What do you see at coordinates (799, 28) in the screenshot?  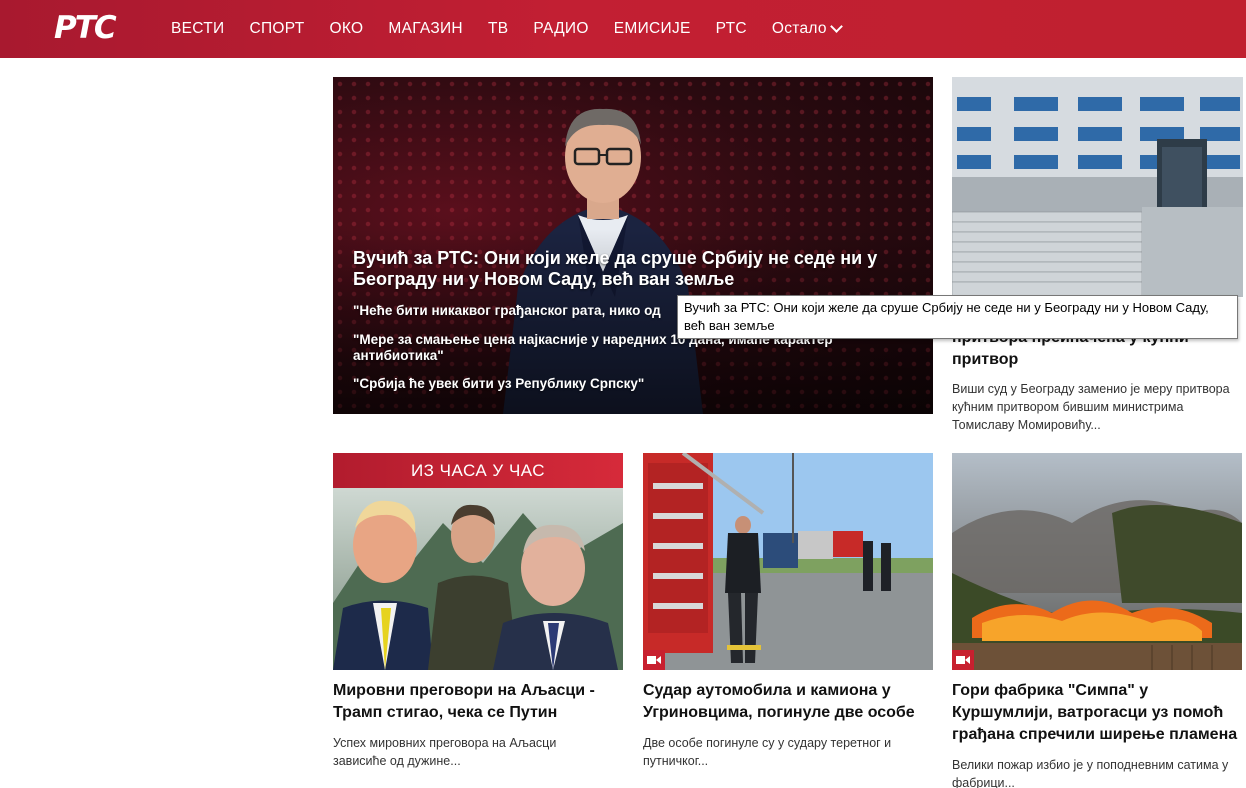 I see `nav-more-label: Остало` at bounding box center [799, 28].